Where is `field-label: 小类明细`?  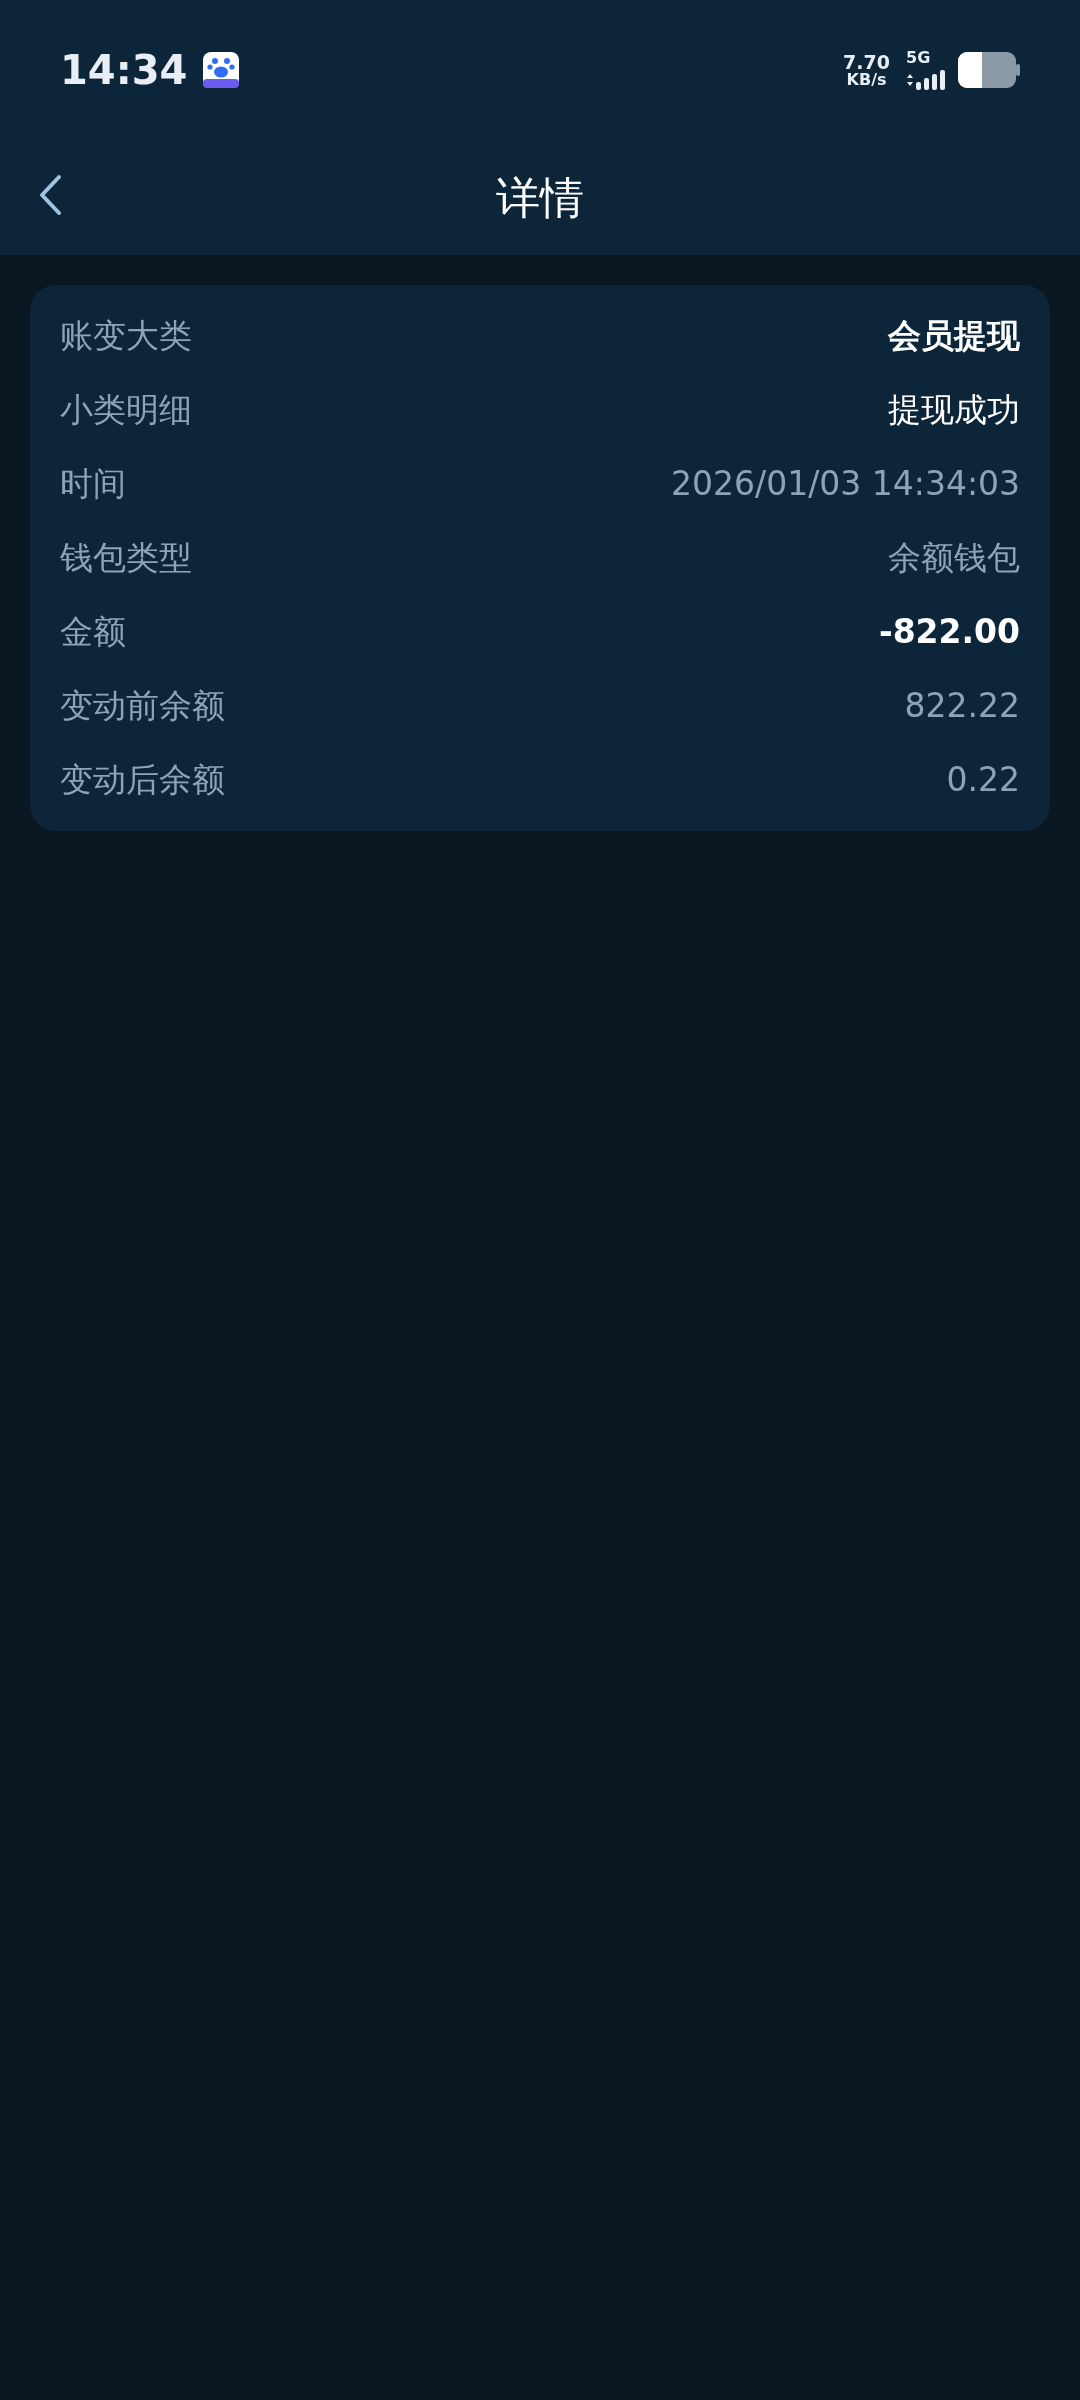 field-label: 小类明细 is located at coordinates (126, 410).